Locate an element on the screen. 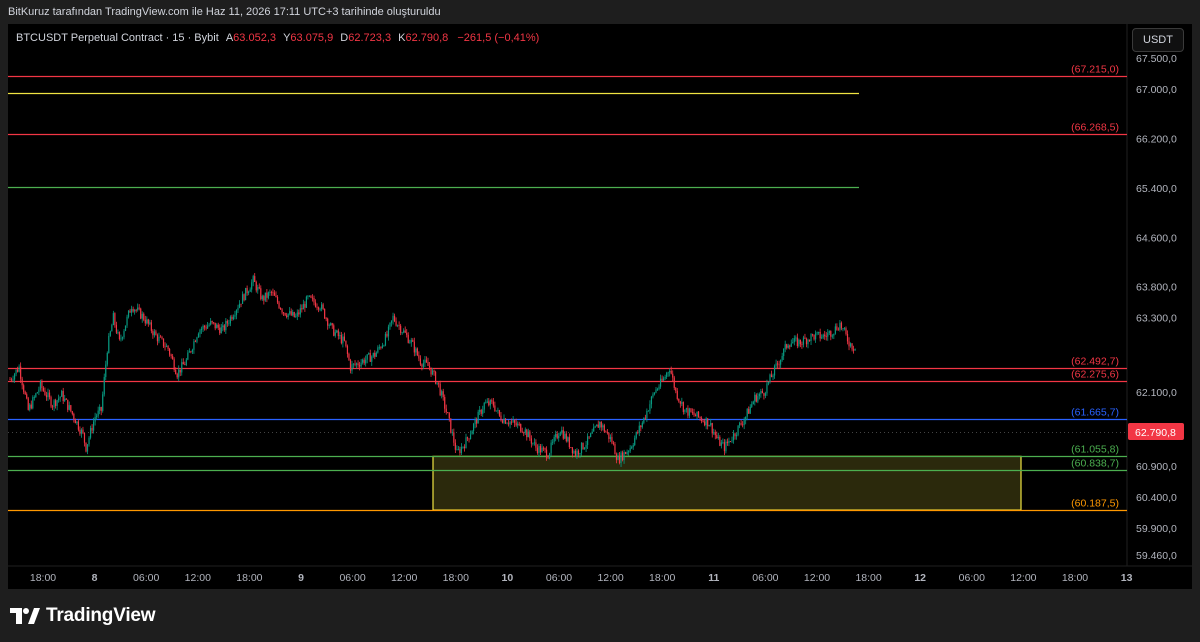  level-label: (62.275,6) is located at coordinates (1095, 375).